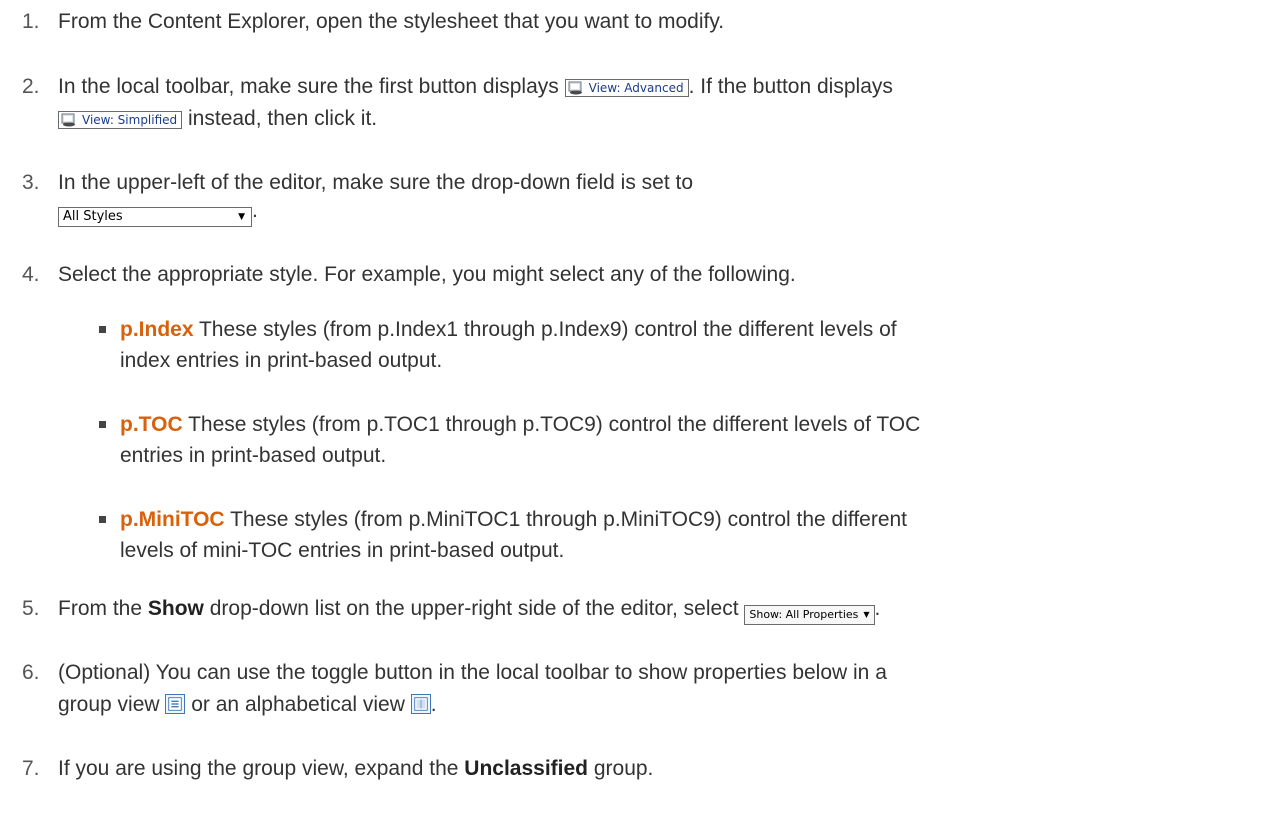 Image resolution: width=1266 pixels, height=834 pixels. What do you see at coordinates (652, 211) in the screenshot?
I see `step-text-line-2: All Styles ▼.` at bounding box center [652, 211].